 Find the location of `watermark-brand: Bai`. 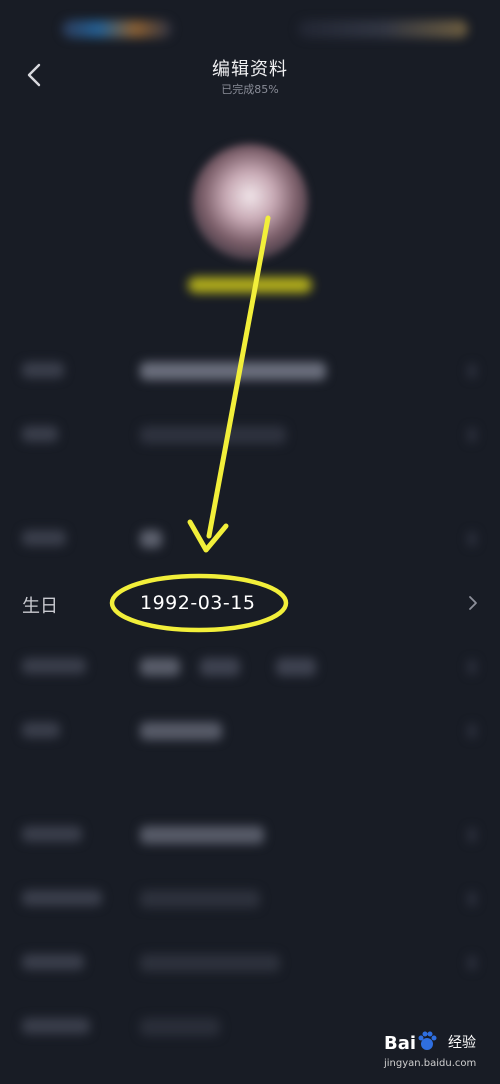

watermark-brand: Bai is located at coordinates (400, 1043).